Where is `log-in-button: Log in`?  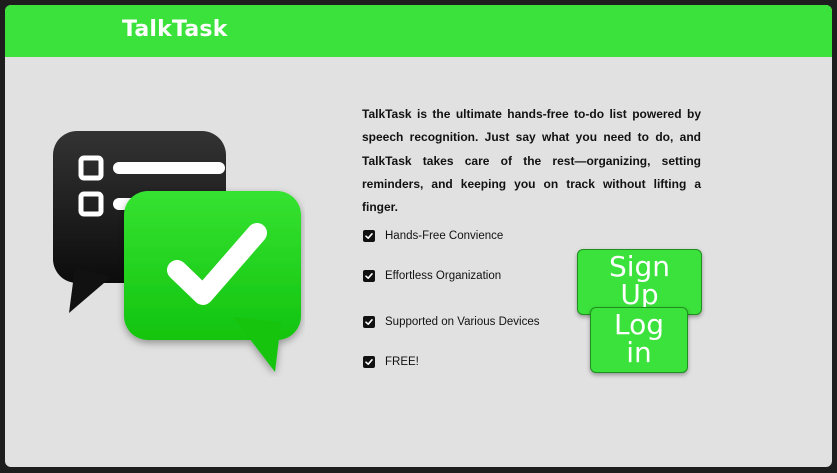 log-in-button: Log in is located at coordinates (639, 340).